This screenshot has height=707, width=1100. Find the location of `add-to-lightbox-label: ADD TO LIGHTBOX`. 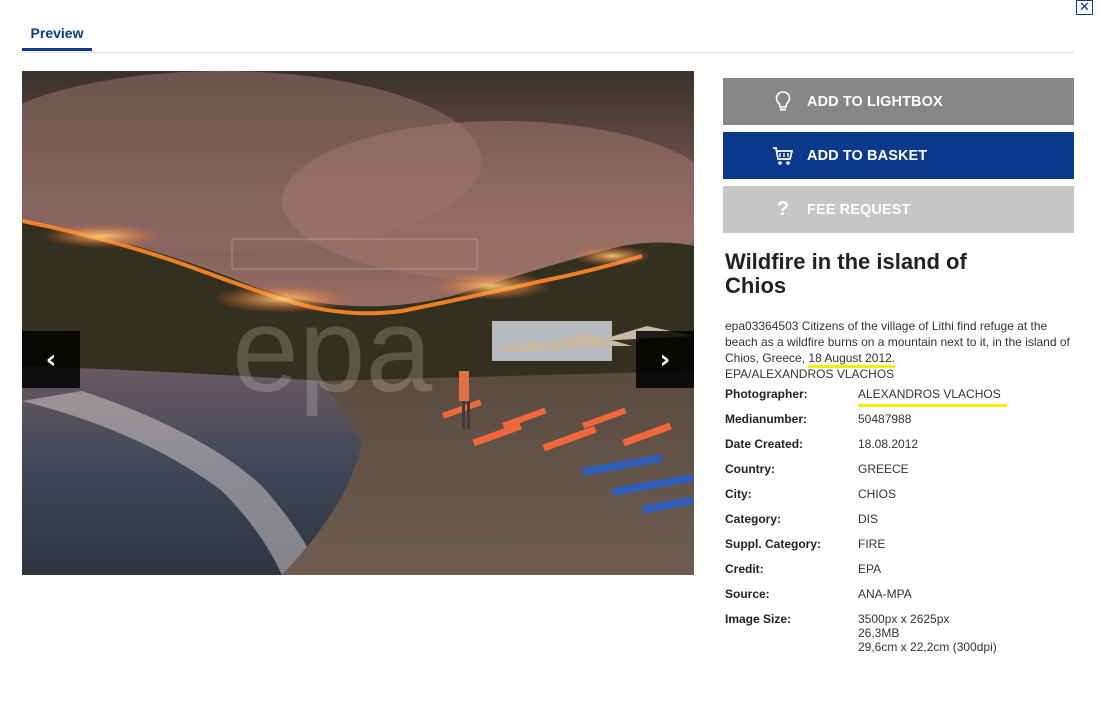

add-to-lightbox-label: ADD TO LIGHTBOX is located at coordinates (875, 101).